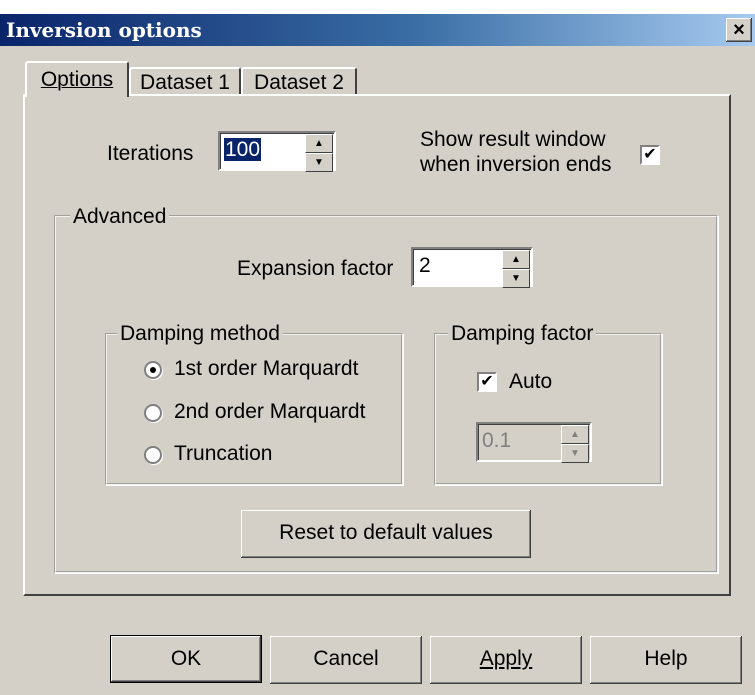 This screenshot has height=695, width=755. I want to click on show-result-label-line1: Show result window, so click(513, 139).